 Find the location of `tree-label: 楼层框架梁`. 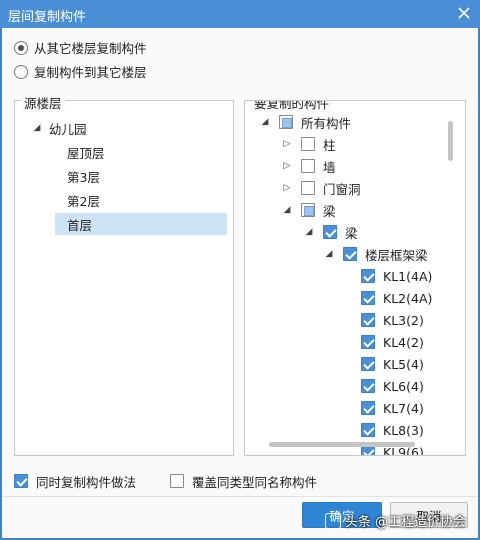

tree-label: 楼层框架梁 is located at coordinates (396, 255).